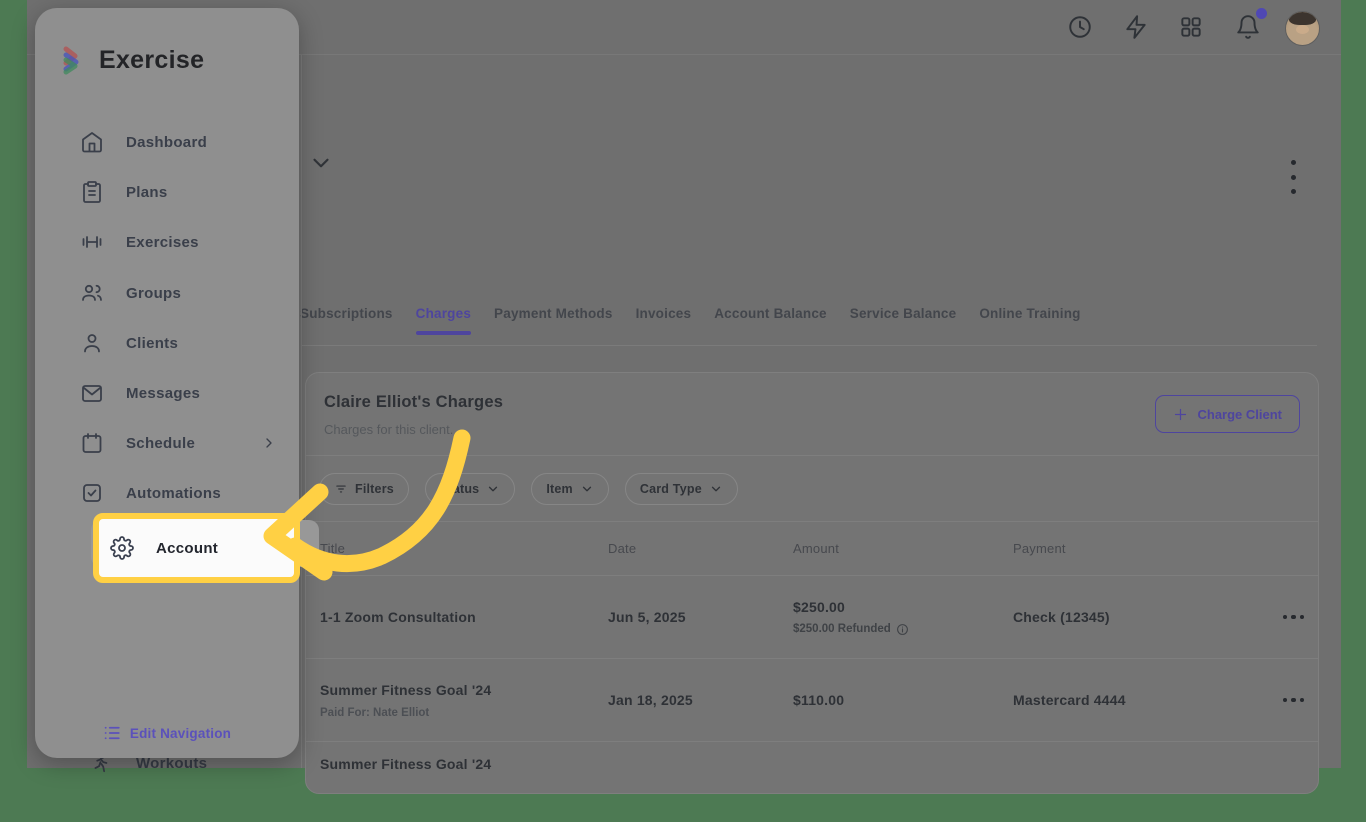 Image resolution: width=1366 pixels, height=822 pixels. What do you see at coordinates (1181, 414) in the screenshot?
I see `plus-icon` at bounding box center [1181, 414].